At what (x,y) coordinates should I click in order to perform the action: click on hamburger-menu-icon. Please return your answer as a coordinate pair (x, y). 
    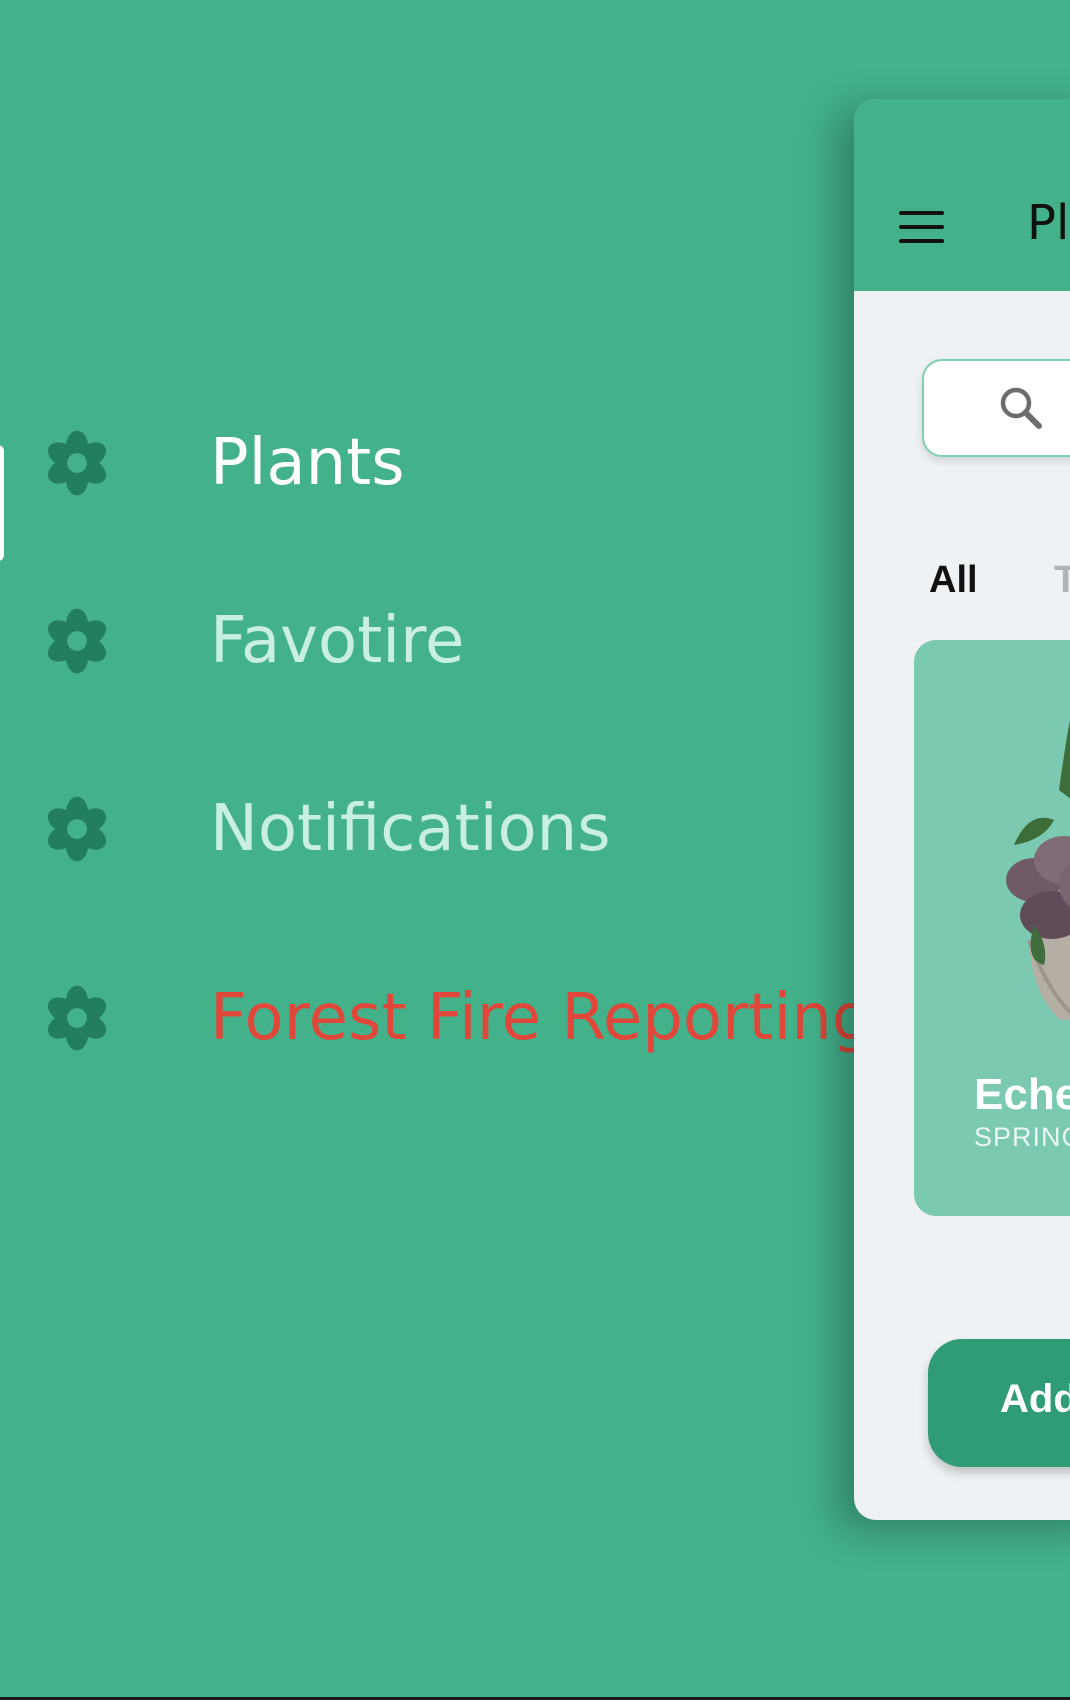
    Looking at the image, I should click on (921, 227).